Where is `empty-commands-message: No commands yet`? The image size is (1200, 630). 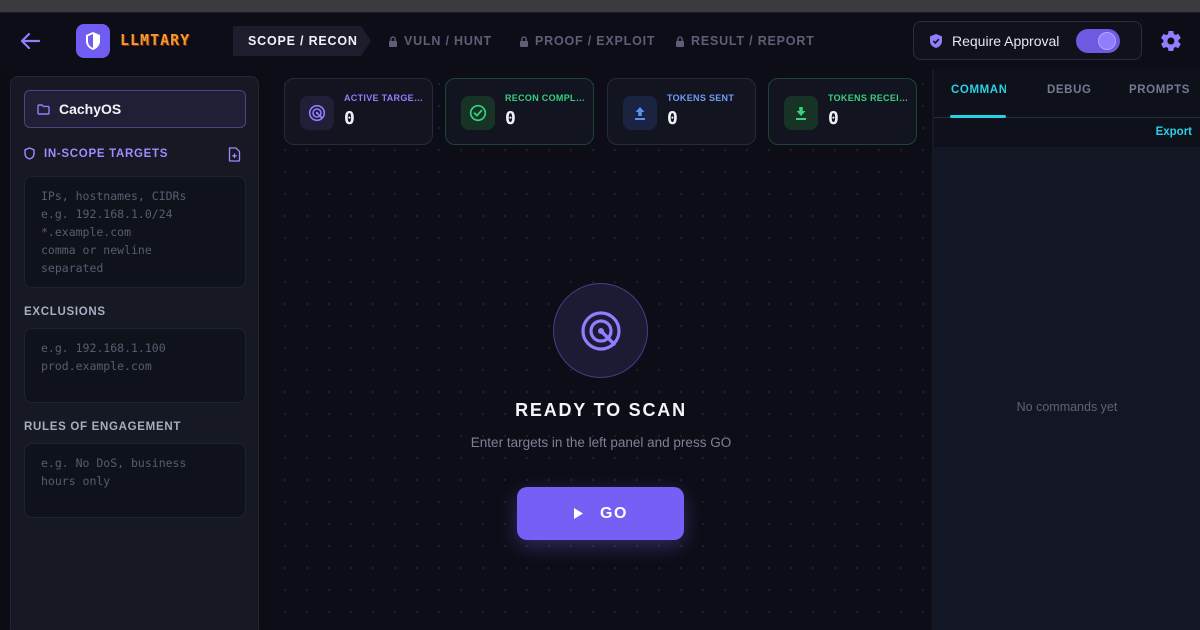
empty-commands-message: No commands yet is located at coordinates (1067, 407).